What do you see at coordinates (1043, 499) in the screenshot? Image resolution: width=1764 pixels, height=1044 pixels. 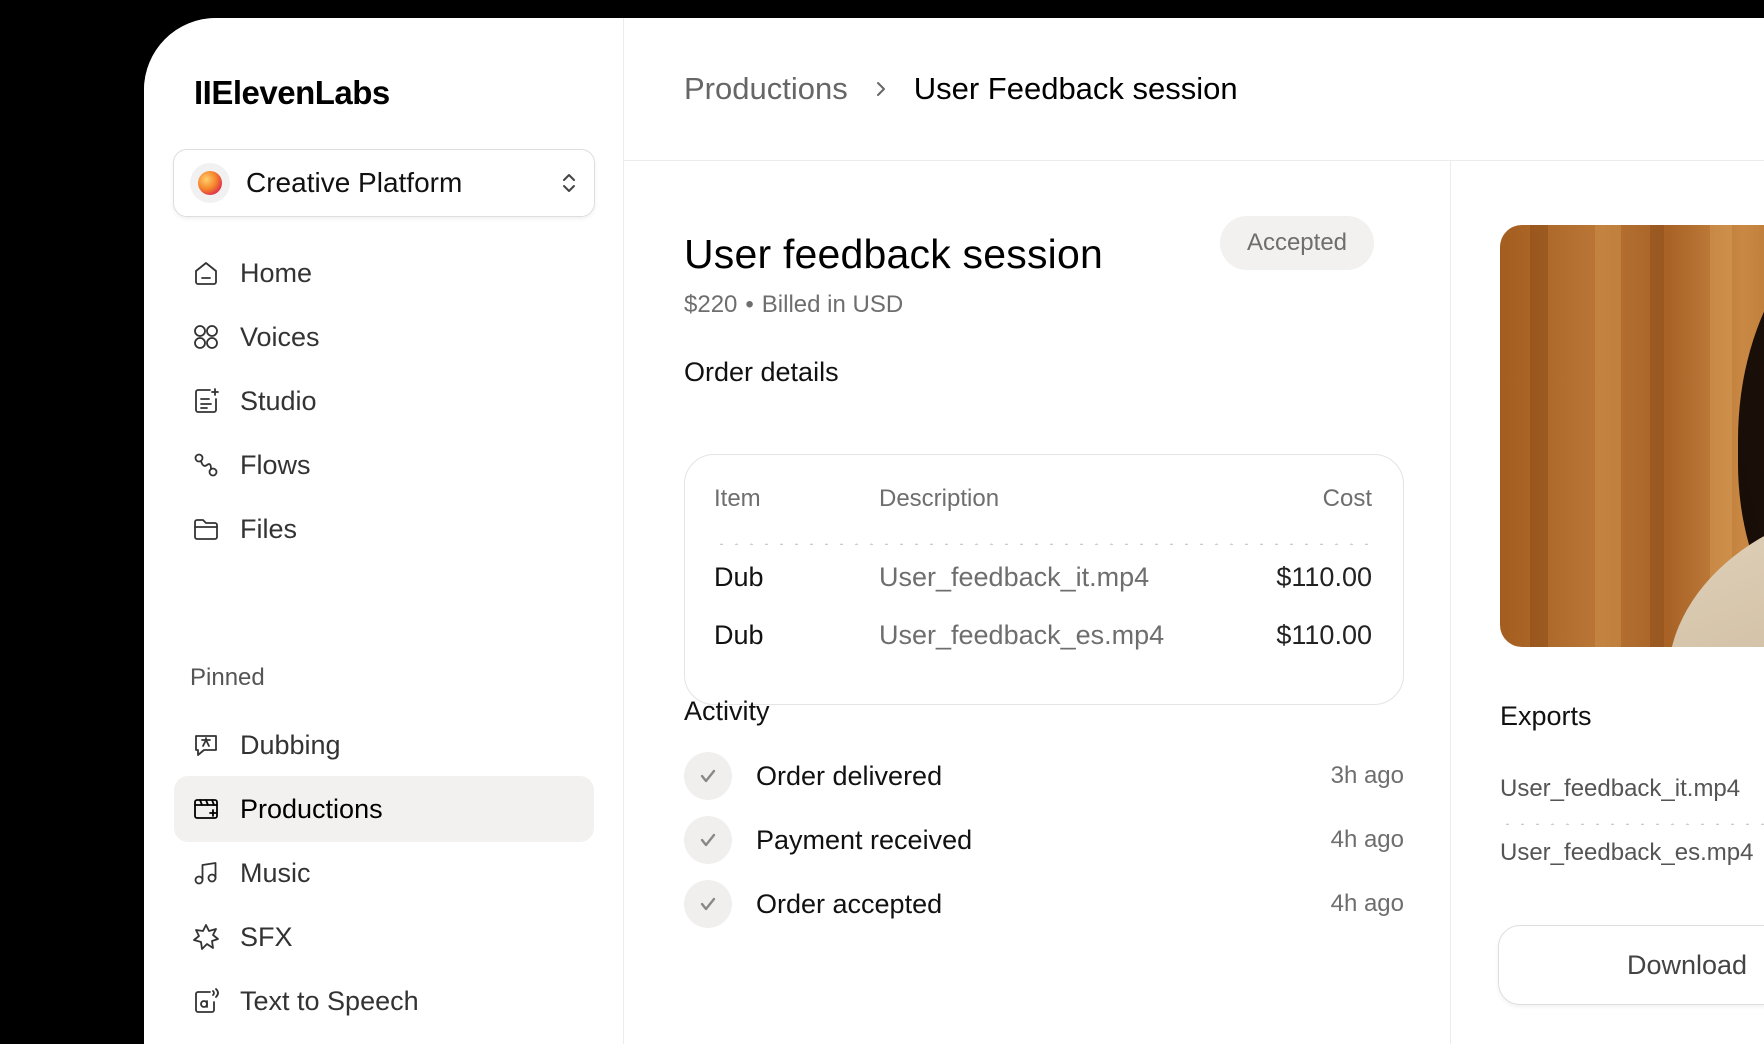 I see `table-header: Item Description Cost` at bounding box center [1043, 499].